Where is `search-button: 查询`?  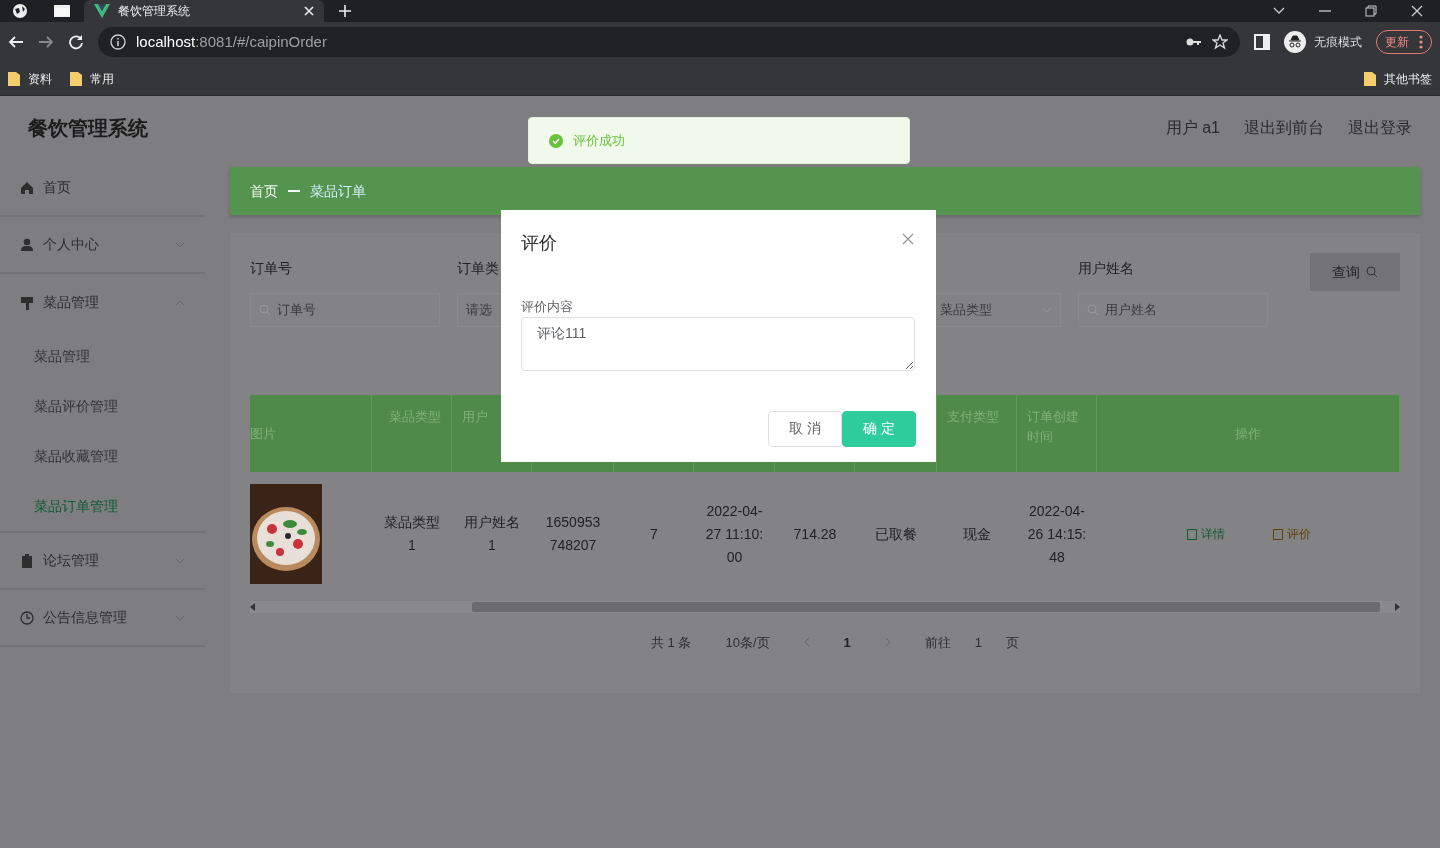
search-button: 查询 is located at coordinates (1355, 272).